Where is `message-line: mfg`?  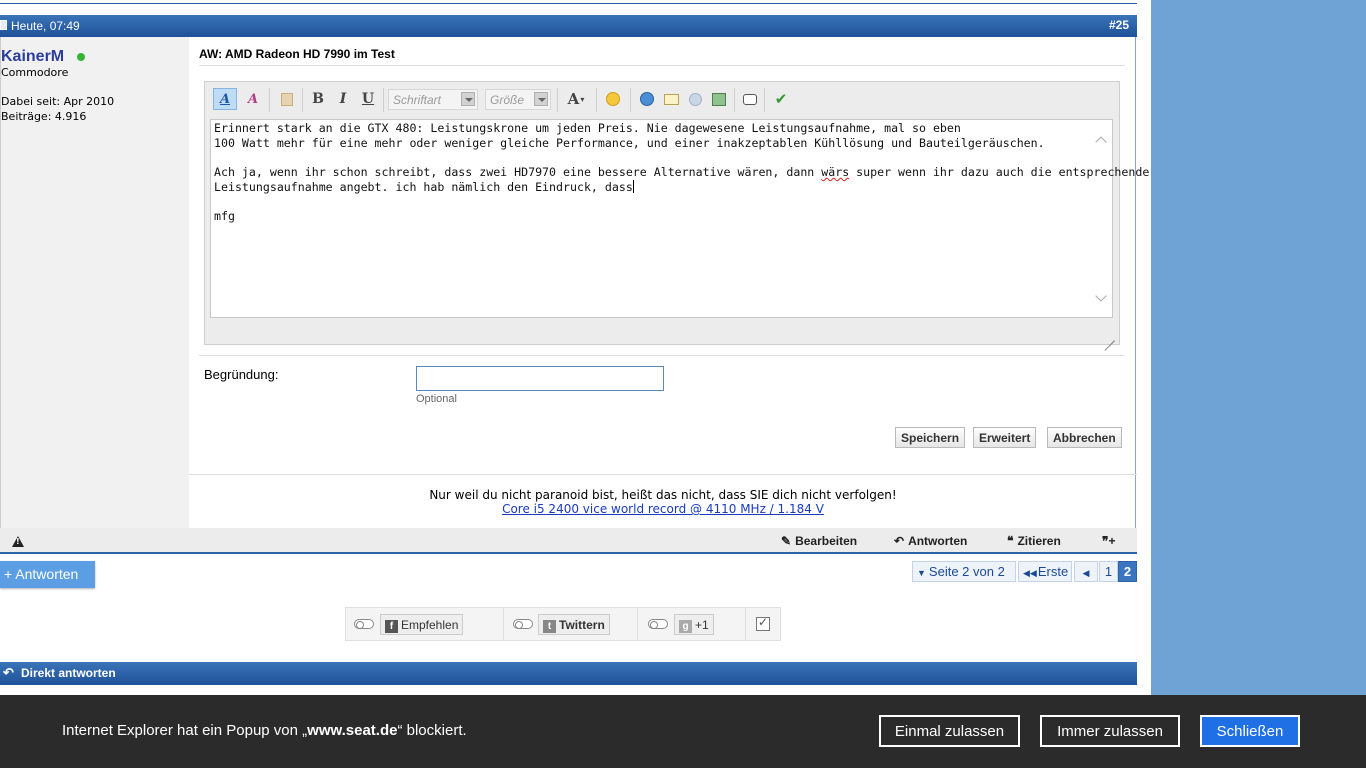
message-line: mfg is located at coordinates (224, 216).